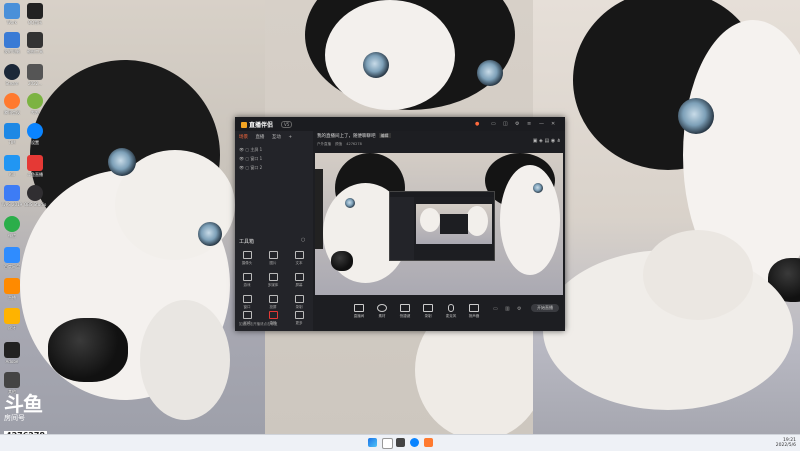  Describe the element at coordinates (477, 124) in the screenshot. I see `fire-icon: ●` at that location.